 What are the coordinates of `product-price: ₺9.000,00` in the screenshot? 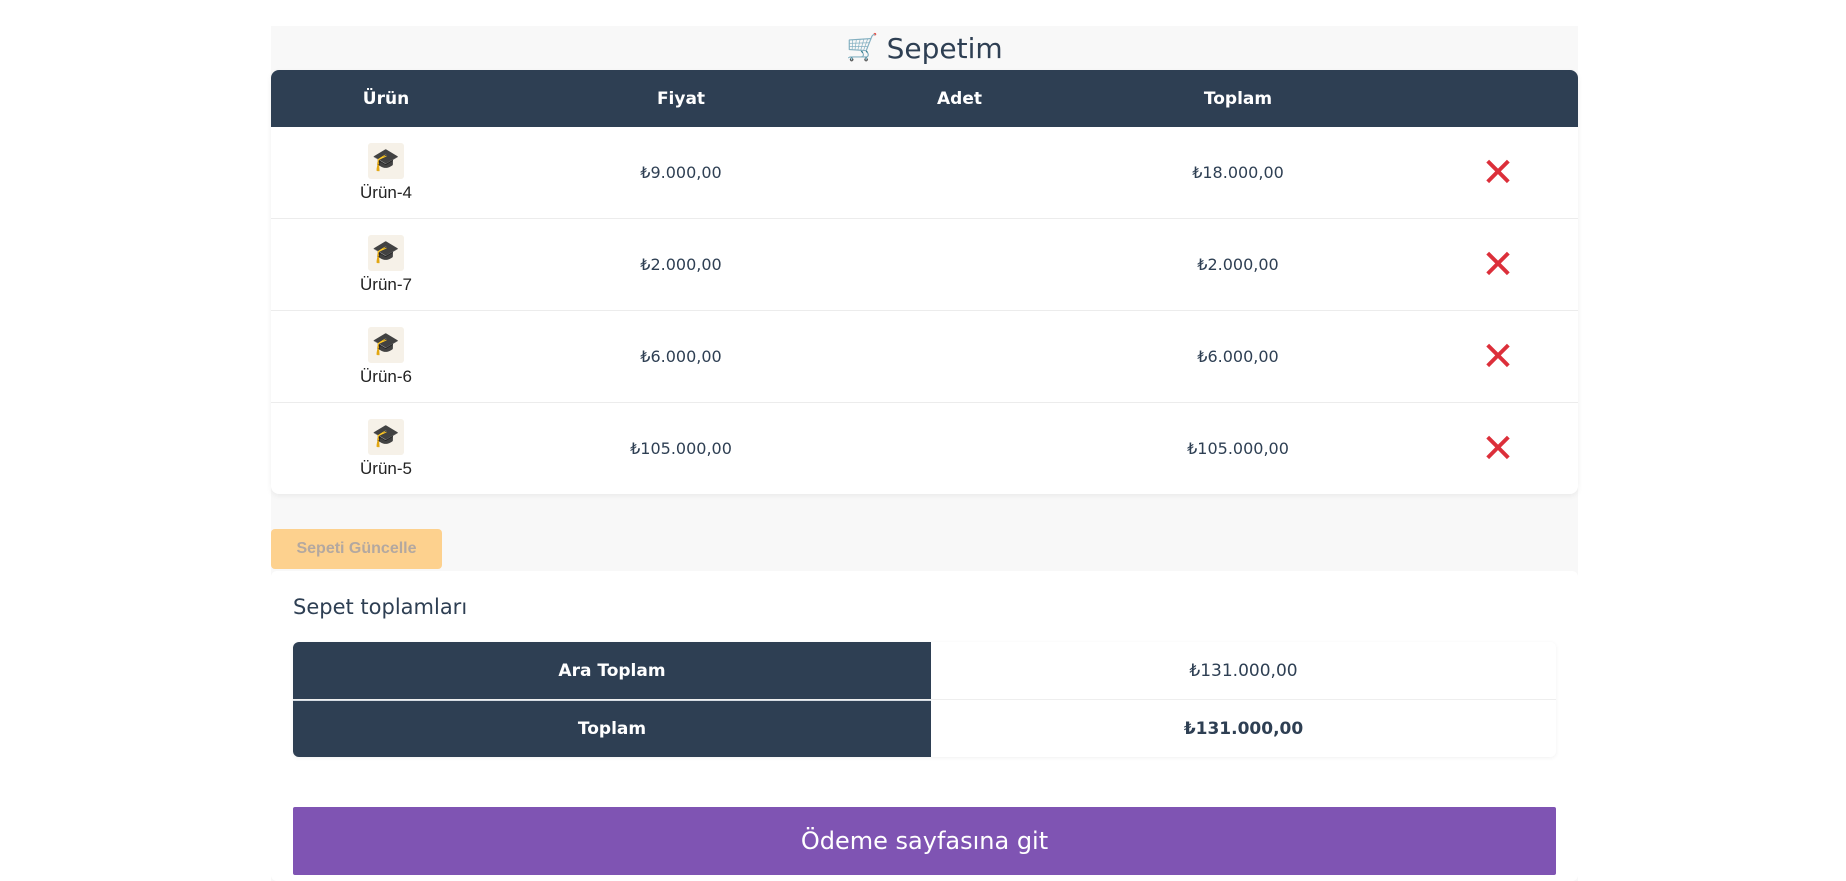 It's located at (681, 172).